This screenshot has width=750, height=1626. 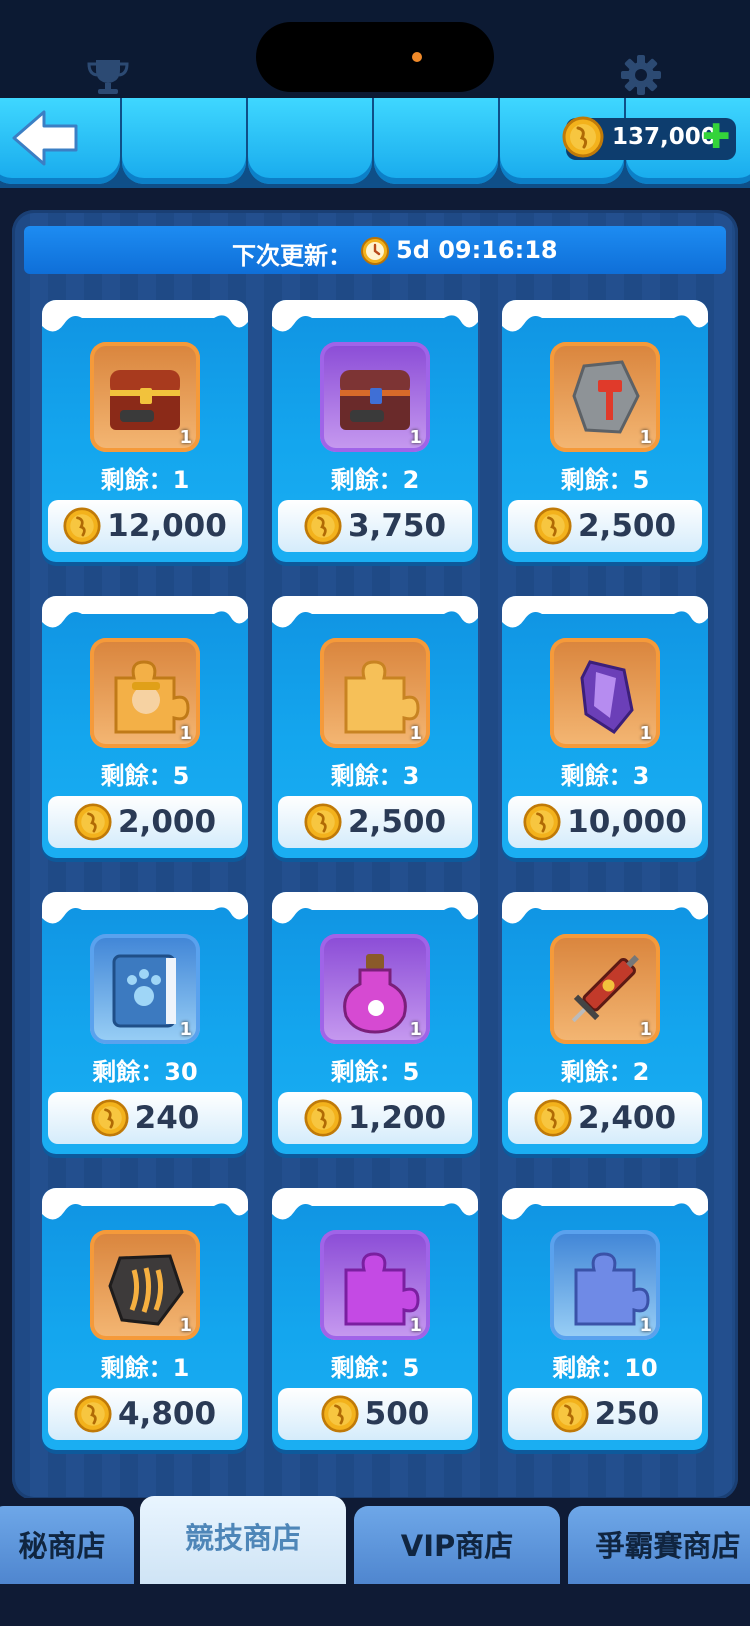 I want to click on buy-button: 240, so click(x=145, y=1118).